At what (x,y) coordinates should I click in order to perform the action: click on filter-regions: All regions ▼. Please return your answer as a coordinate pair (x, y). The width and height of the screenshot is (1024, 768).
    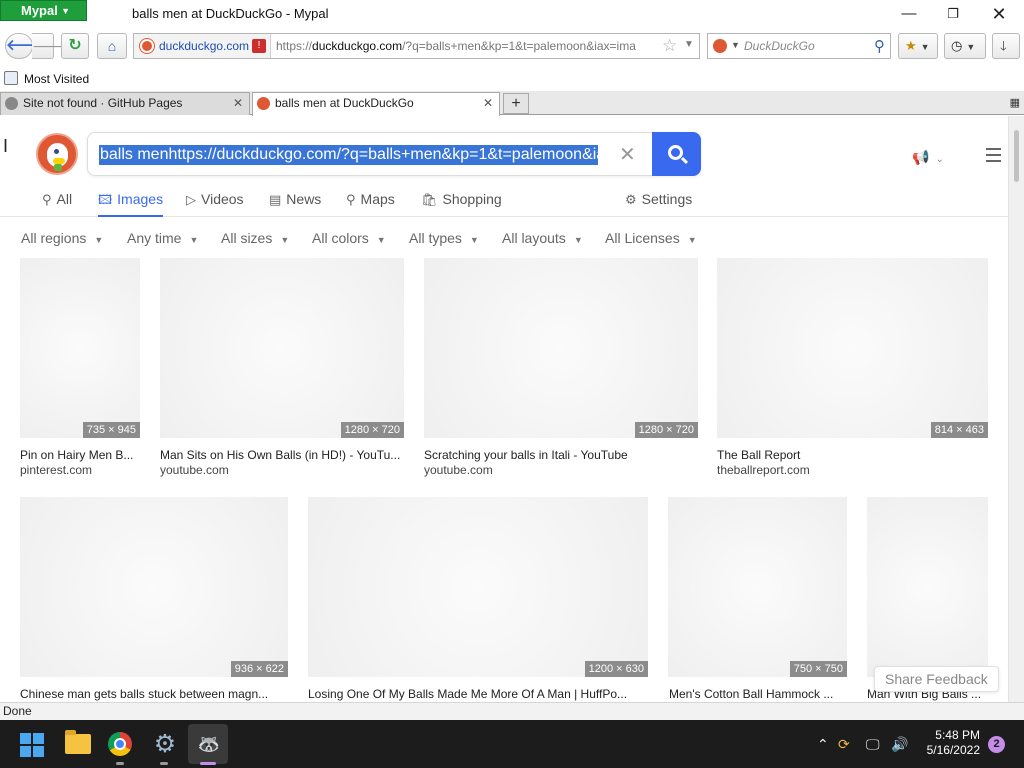
    Looking at the image, I should click on (62, 238).